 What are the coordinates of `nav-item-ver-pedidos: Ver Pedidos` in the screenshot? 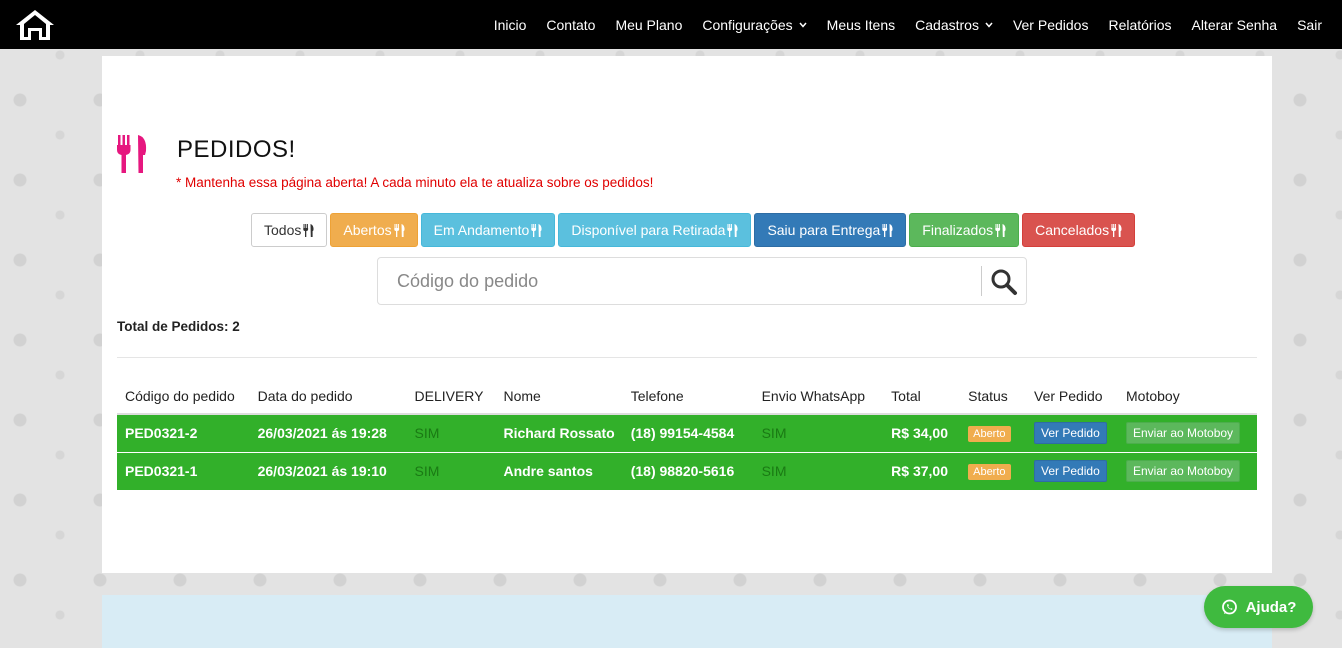 It's located at (1051, 25).